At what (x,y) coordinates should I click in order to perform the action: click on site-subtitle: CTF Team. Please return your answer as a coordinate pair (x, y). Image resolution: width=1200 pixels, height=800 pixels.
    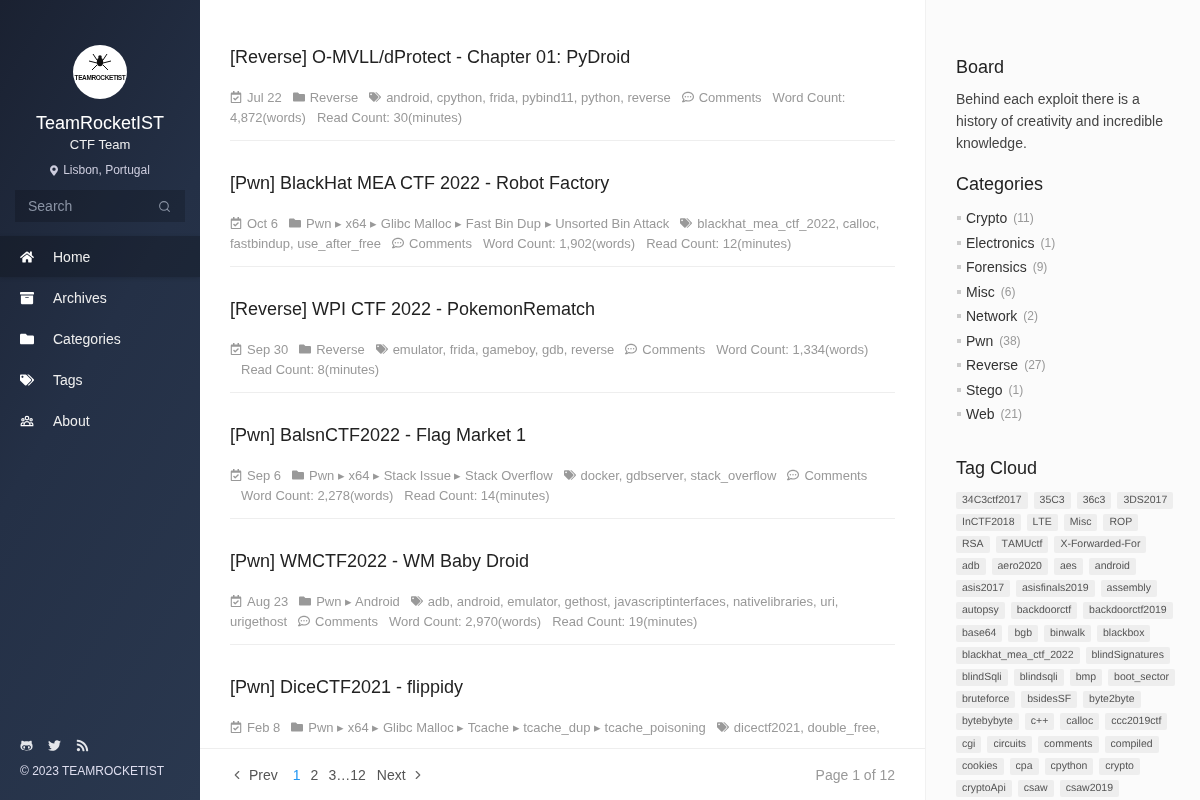
    Looking at the image, I should click on (100, 145).